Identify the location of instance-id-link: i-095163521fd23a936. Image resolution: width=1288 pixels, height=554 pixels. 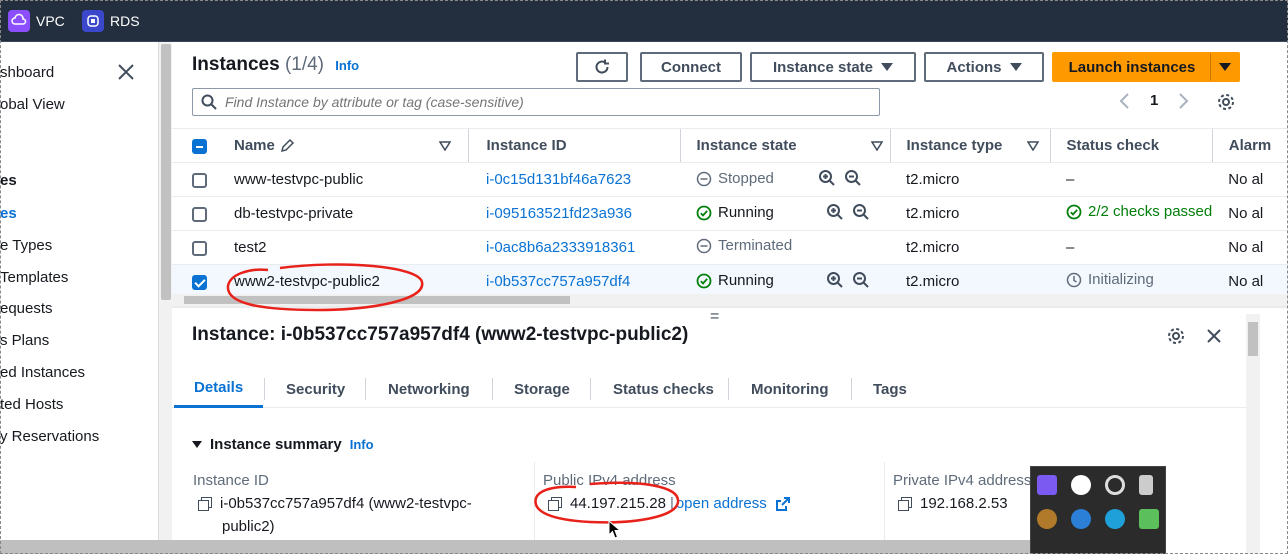
(559, 213).